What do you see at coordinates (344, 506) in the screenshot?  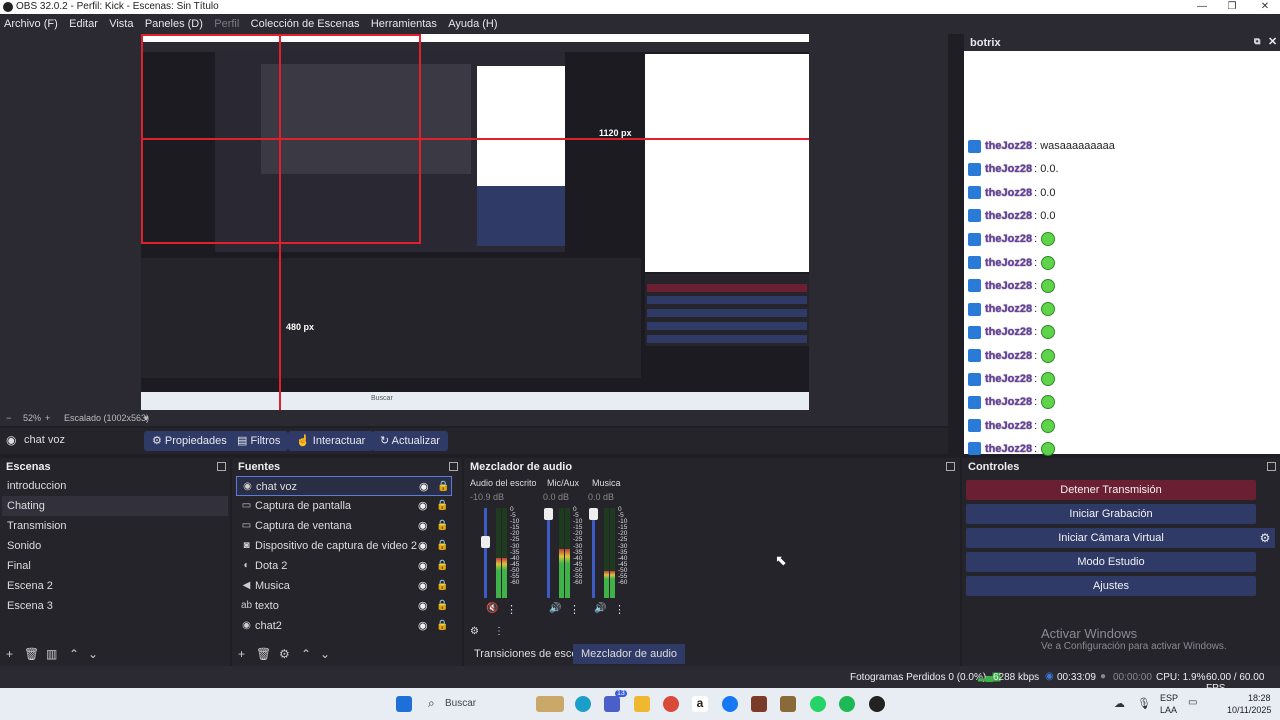 I see `source-item: ▭ Captura de pantalla ◉ 🔒` at bounding box center [344, 506].